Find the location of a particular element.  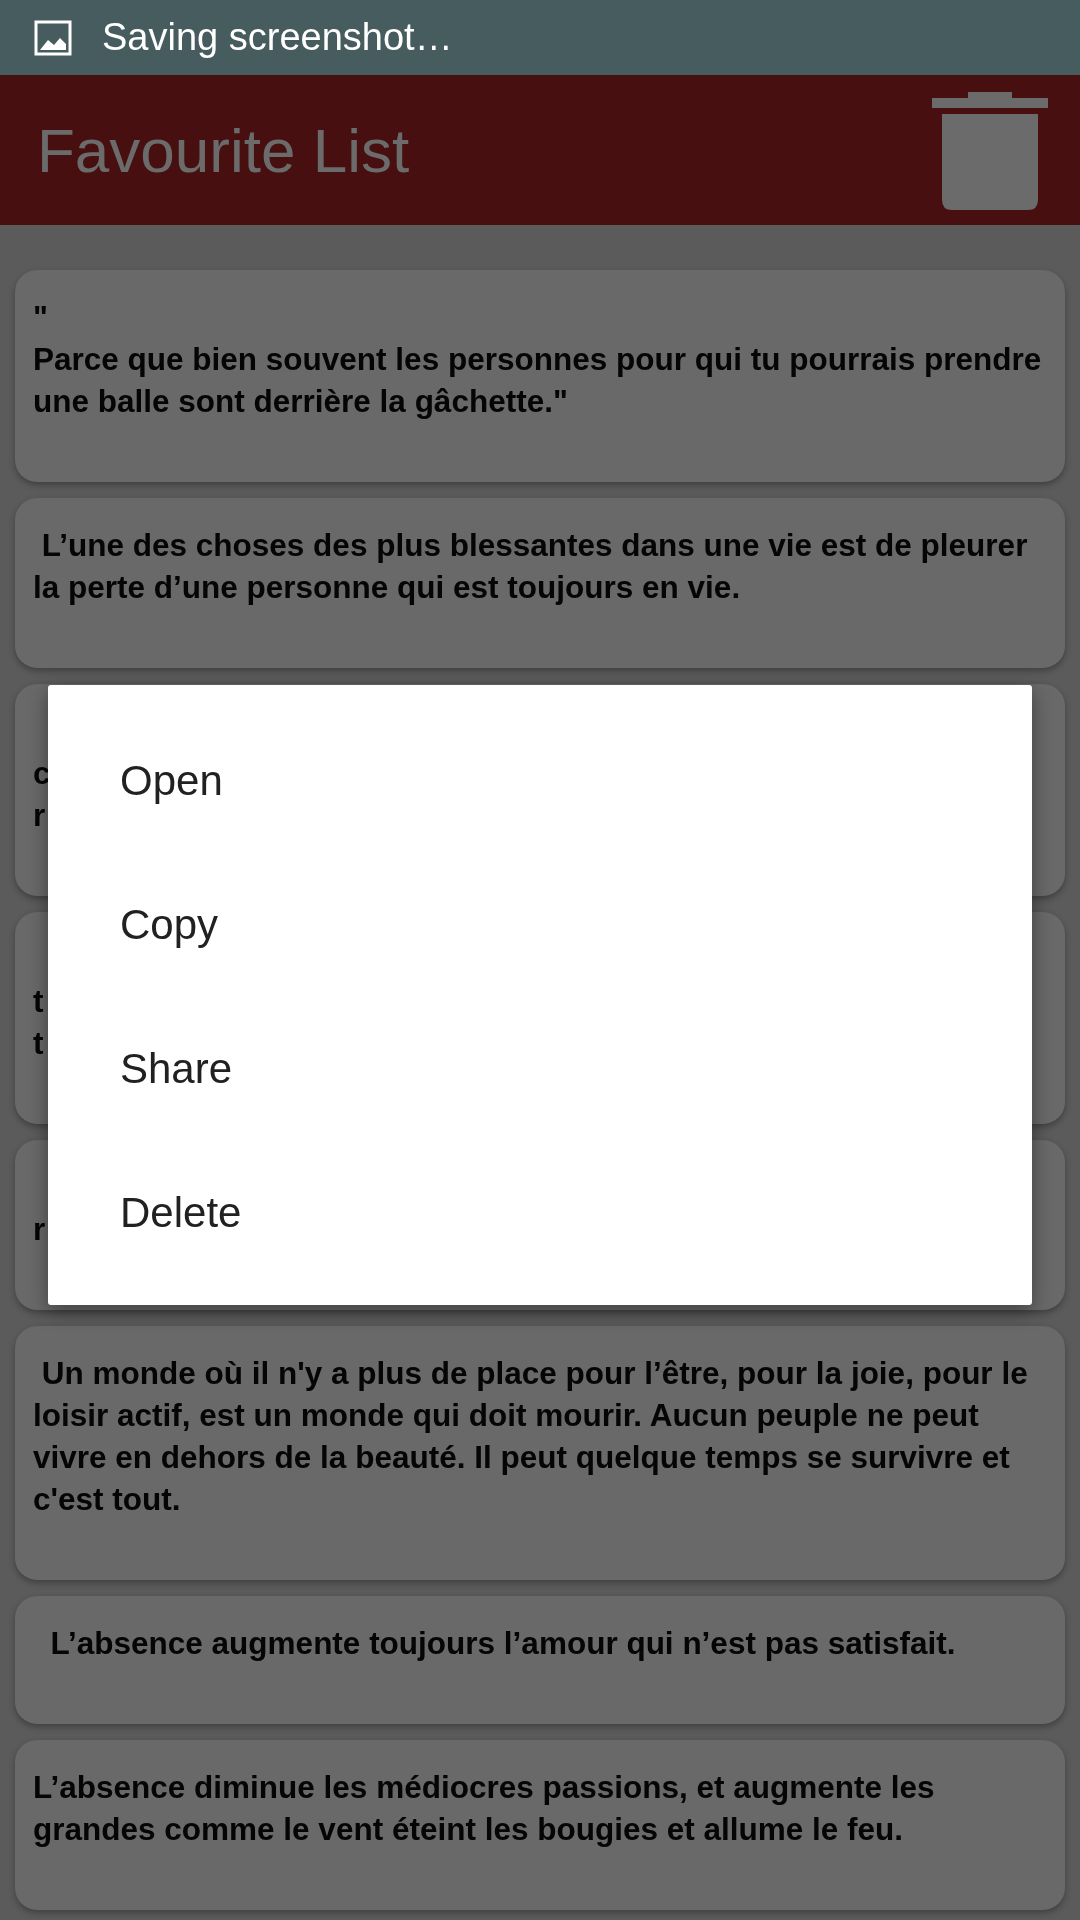

menu-item: Share is located at coordinates (540, 1069).